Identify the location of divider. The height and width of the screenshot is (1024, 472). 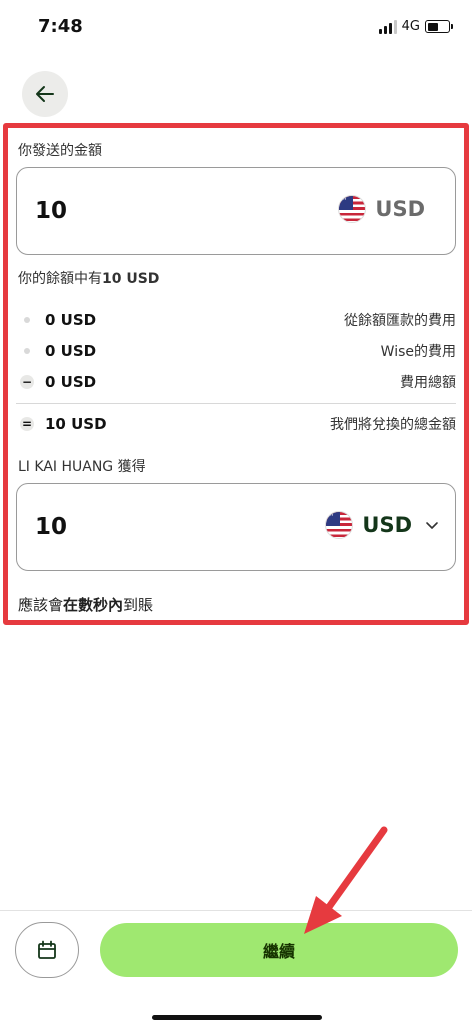
(236, 403).